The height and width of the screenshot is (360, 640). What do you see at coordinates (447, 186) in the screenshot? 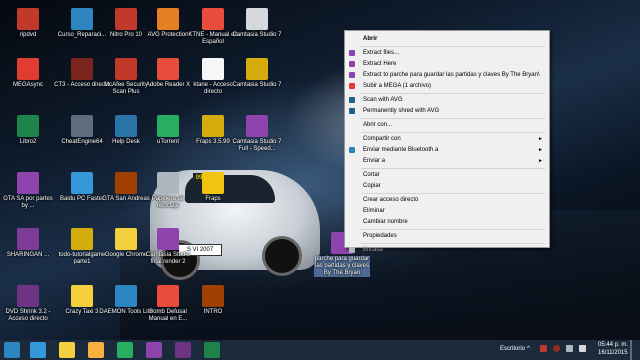
I see `context-menu-item: Copiar` at bounding box center [447, 186].